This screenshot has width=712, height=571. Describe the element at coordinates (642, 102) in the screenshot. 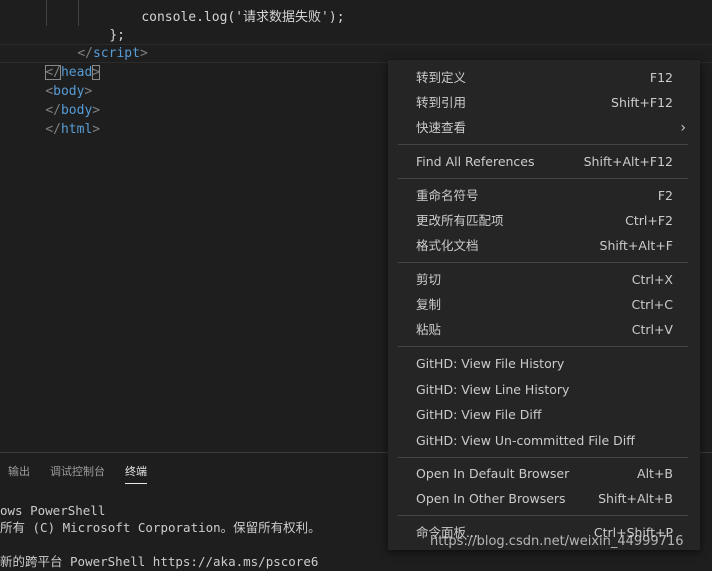

I see `menu-item-shortcut: Shift+F12` at that location.